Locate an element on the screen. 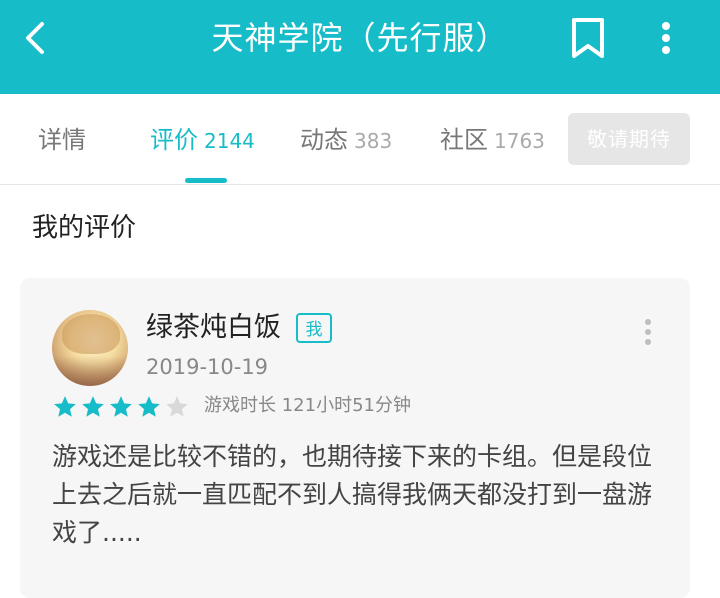 The height and width of the screenshot is (598, 720). review-username: 绿茶炖白饭 is located at coordinates (213, 328).